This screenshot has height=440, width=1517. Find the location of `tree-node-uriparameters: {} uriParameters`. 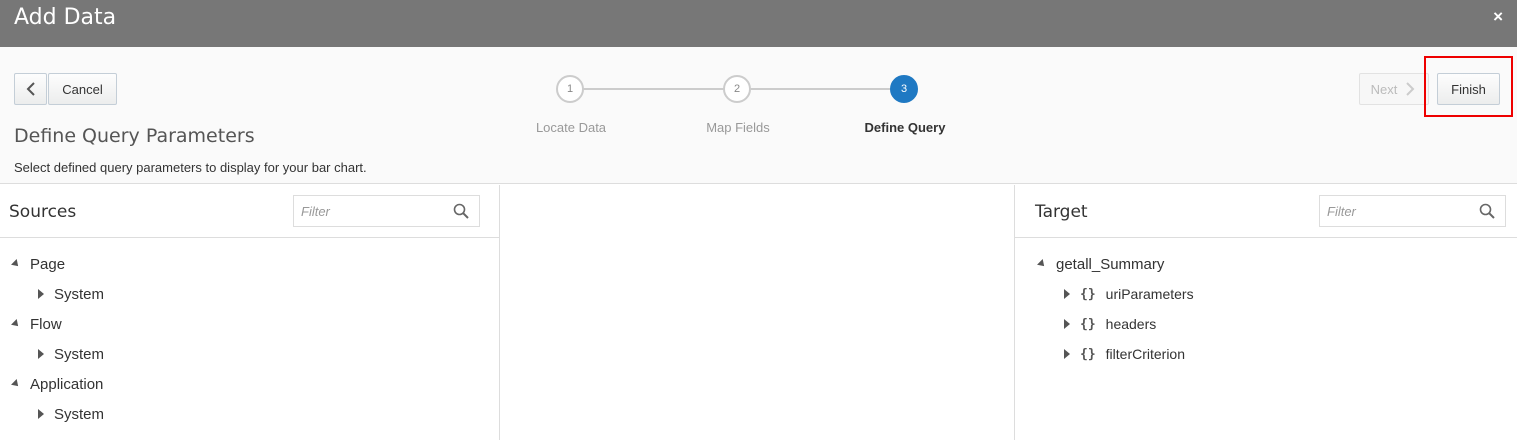

tree-node-uriparameters: {} uriParameters is located at coordinates (1129, 294).